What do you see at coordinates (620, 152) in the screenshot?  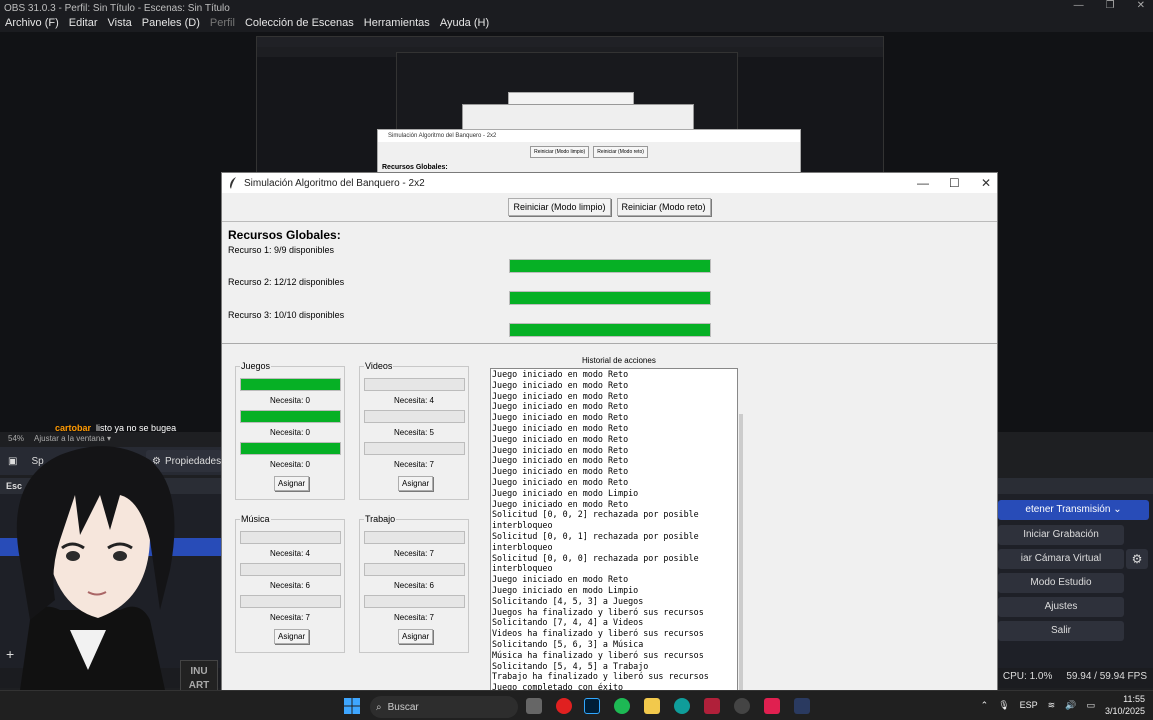 I see `nested-btn-challenge: Reiniciar (Modo reto)` at bounding box center [620, 152].